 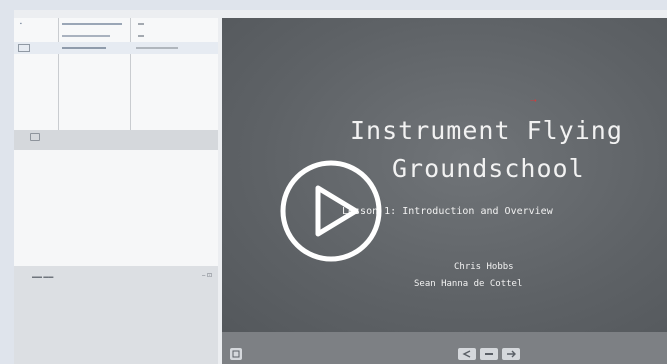 I want to click on play-icon, so click(x=331, y=211).